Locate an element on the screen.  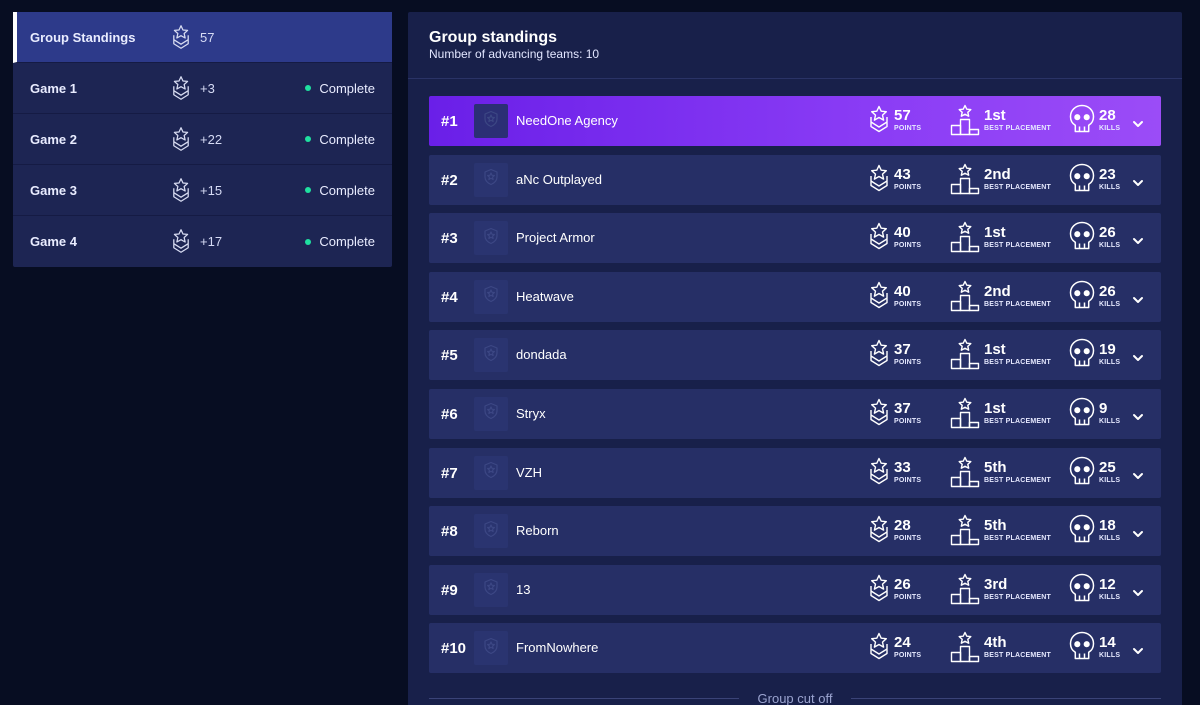
team-rank: #9 is located at coordinates (449, 590).